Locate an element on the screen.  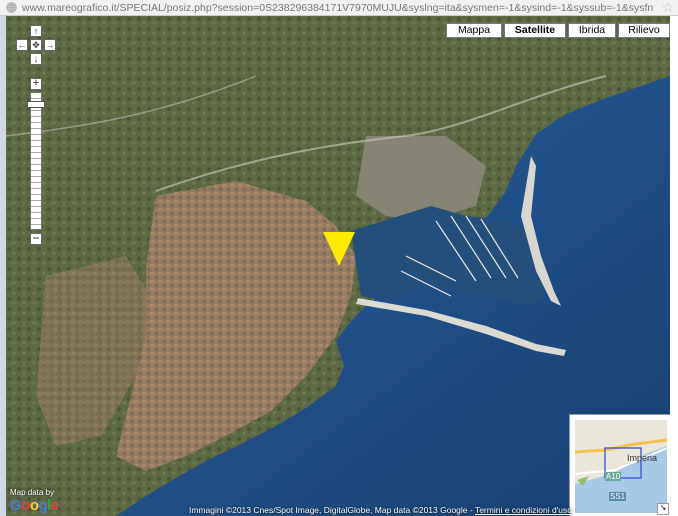
overview-road-label-a10: A10 is located at coordinates (613, 476).